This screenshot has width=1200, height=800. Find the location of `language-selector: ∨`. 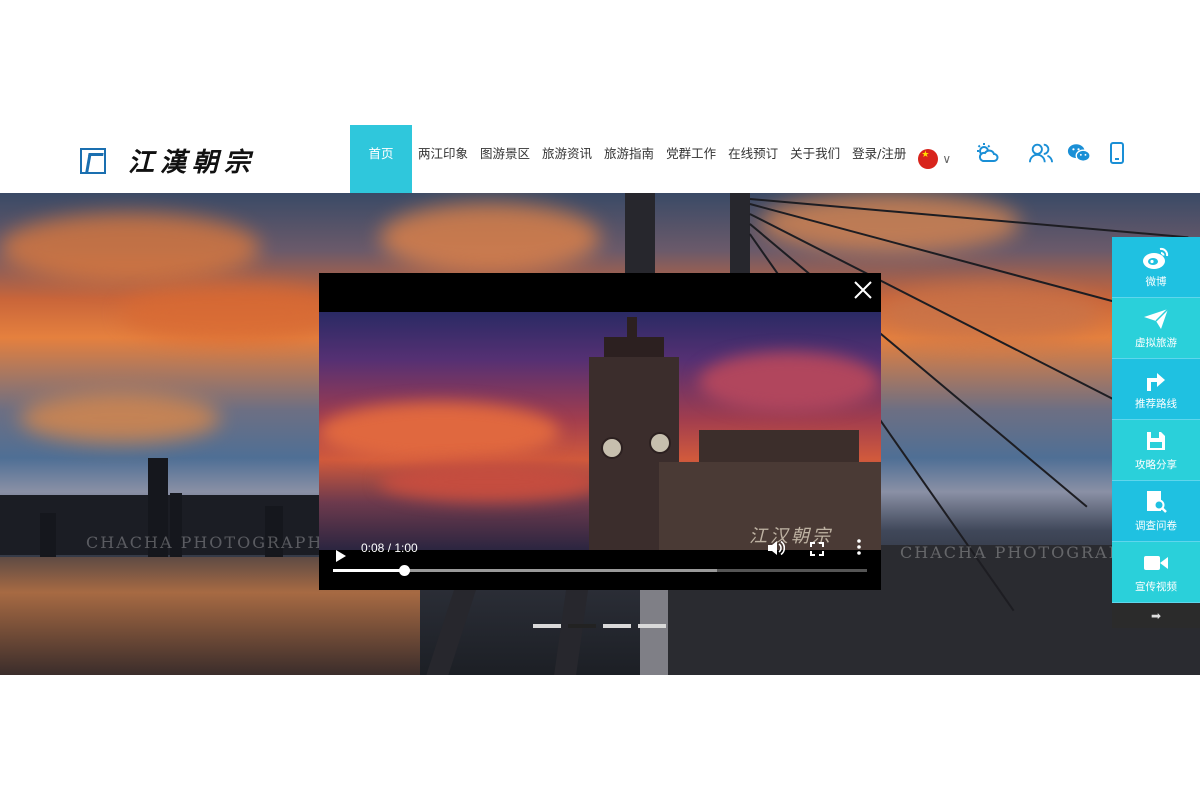

language-selector: ∨ is located at coordinates (934, 159).